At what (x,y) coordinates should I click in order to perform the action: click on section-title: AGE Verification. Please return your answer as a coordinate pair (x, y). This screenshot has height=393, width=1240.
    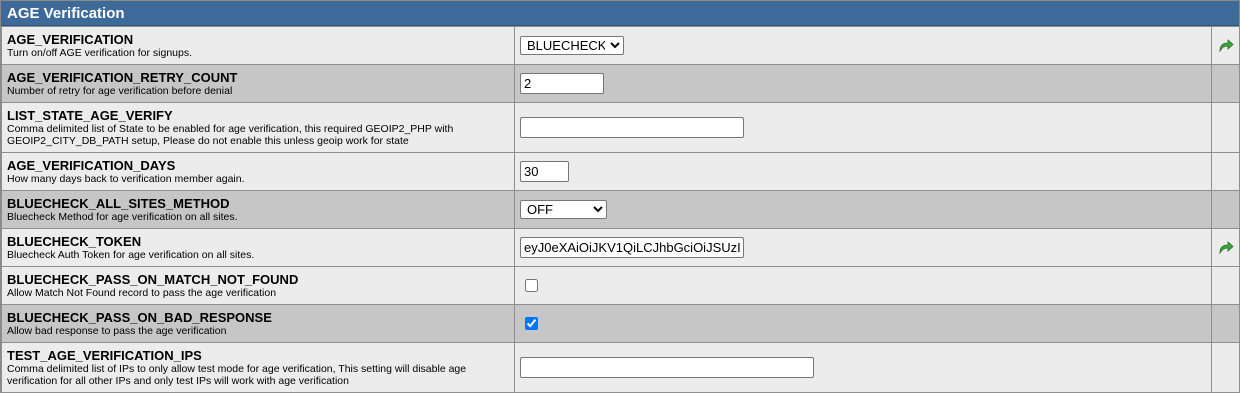
    Looking at the image, I should click on (620, 13).